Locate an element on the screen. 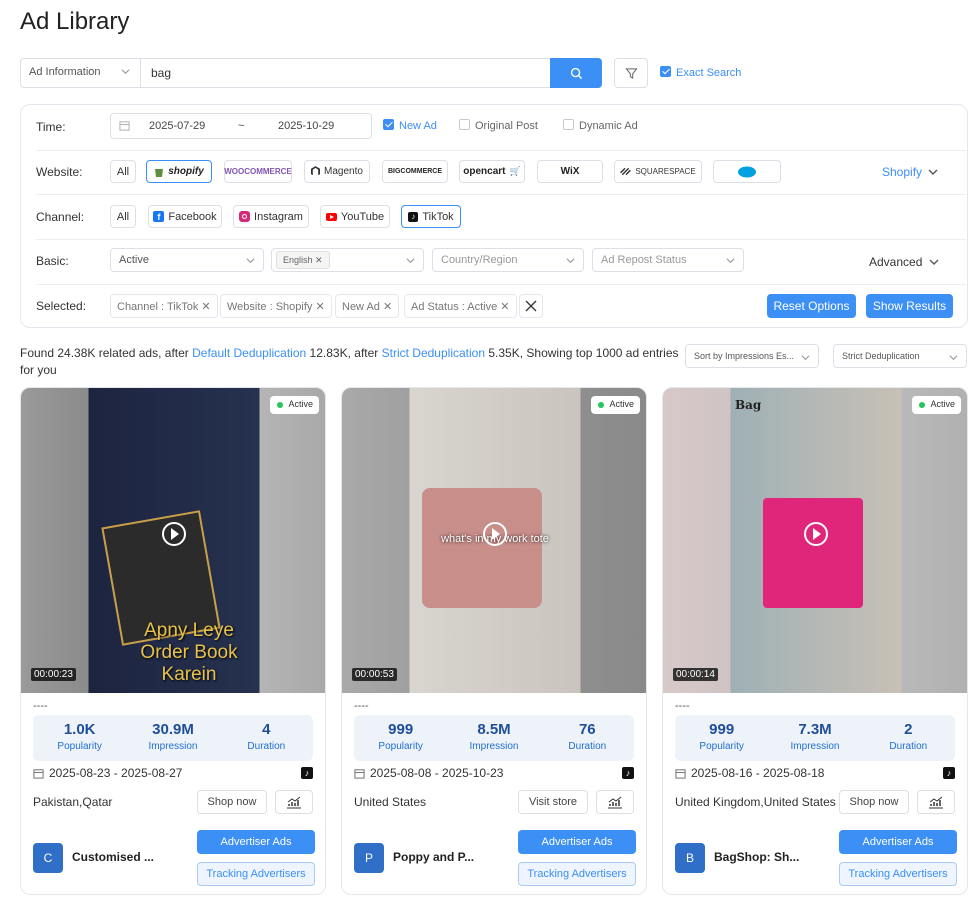 The width and height of the screenshot is (970, 905). salesforce-cloud-icon is located at coordinates (747, 172).